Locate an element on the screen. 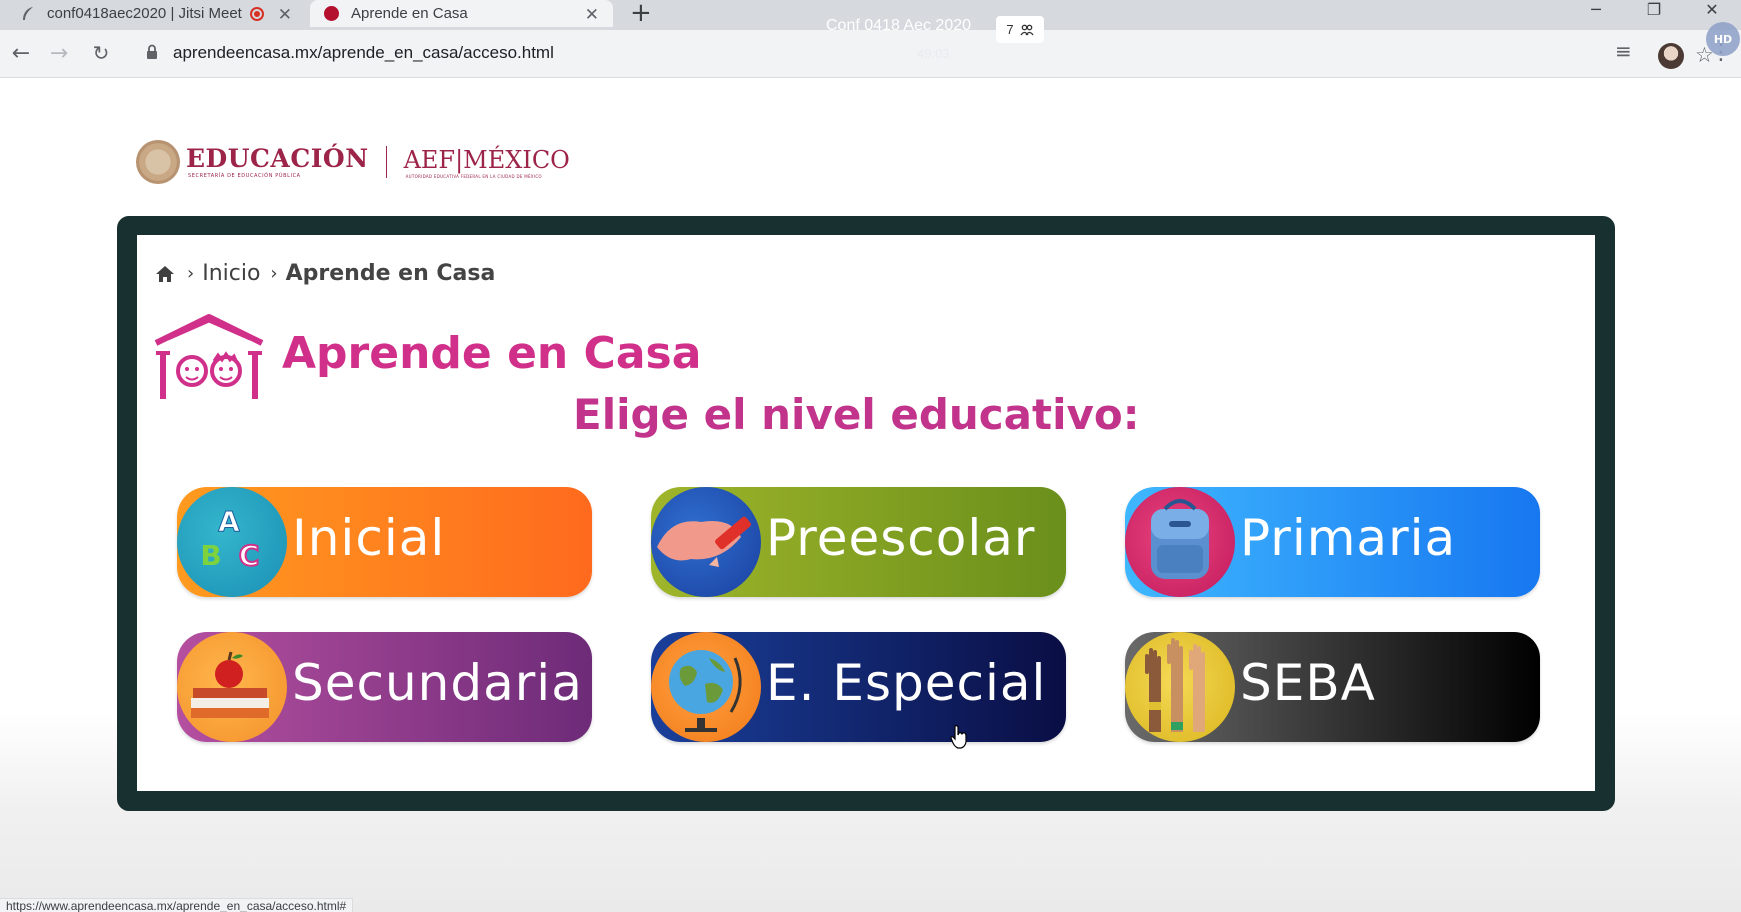  meeting-title: Conf 0418 Aec 2020 is located at coordinates (899, 25).